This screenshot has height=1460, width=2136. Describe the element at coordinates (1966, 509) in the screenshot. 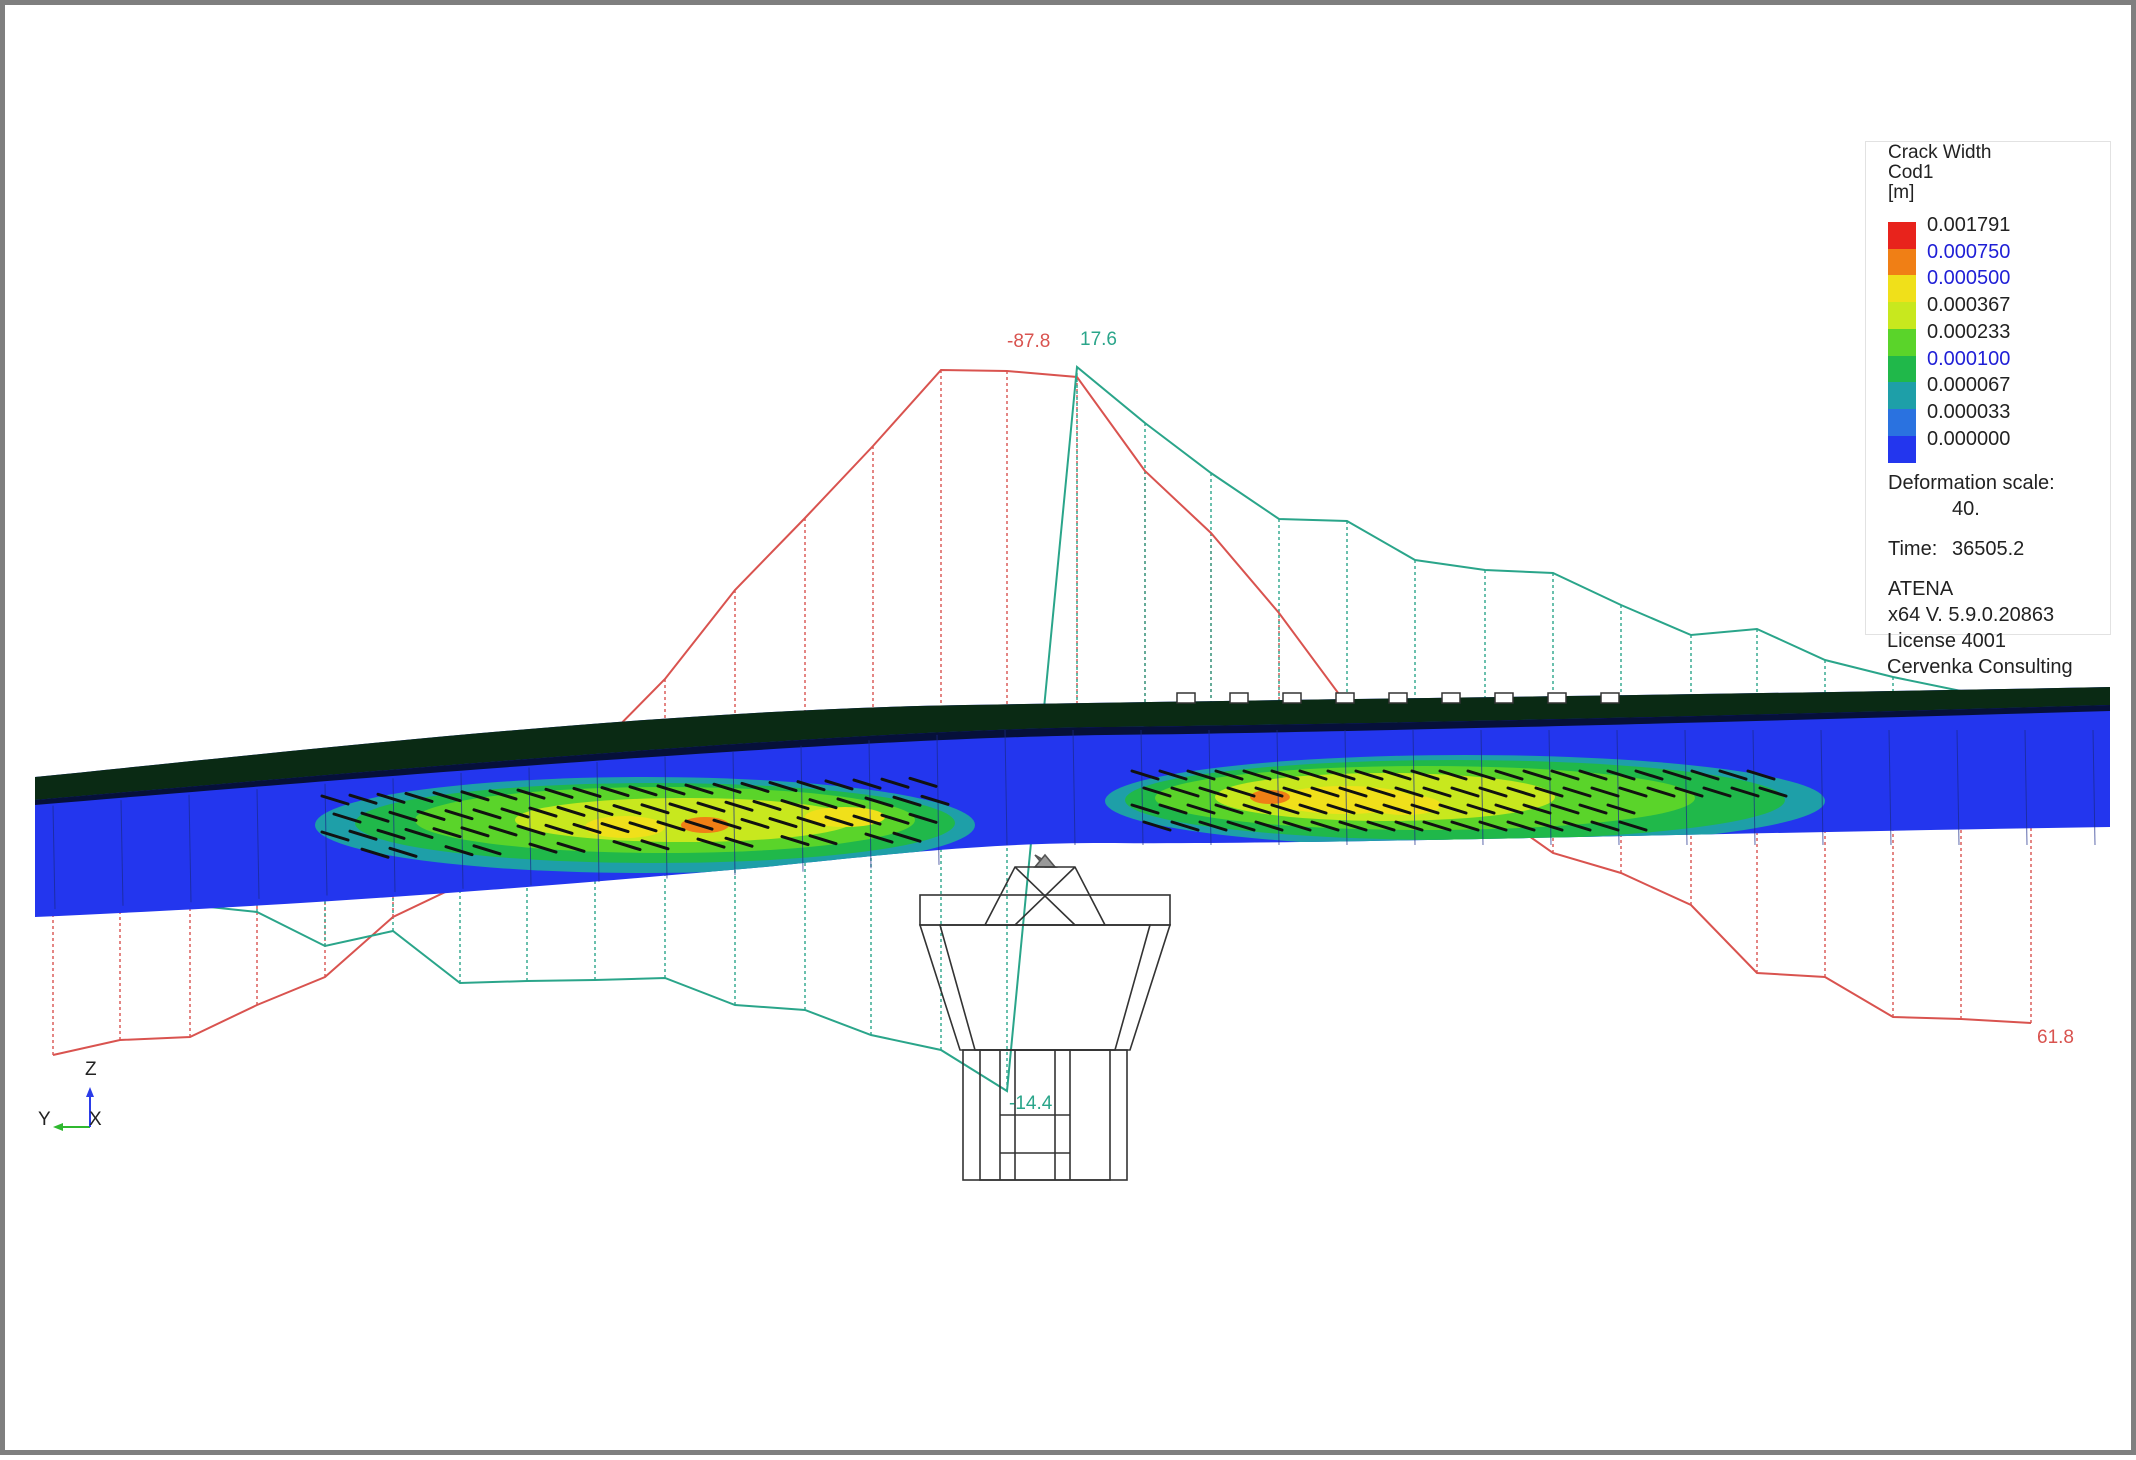

I see `deformation-scale-value: 40.` at that location.